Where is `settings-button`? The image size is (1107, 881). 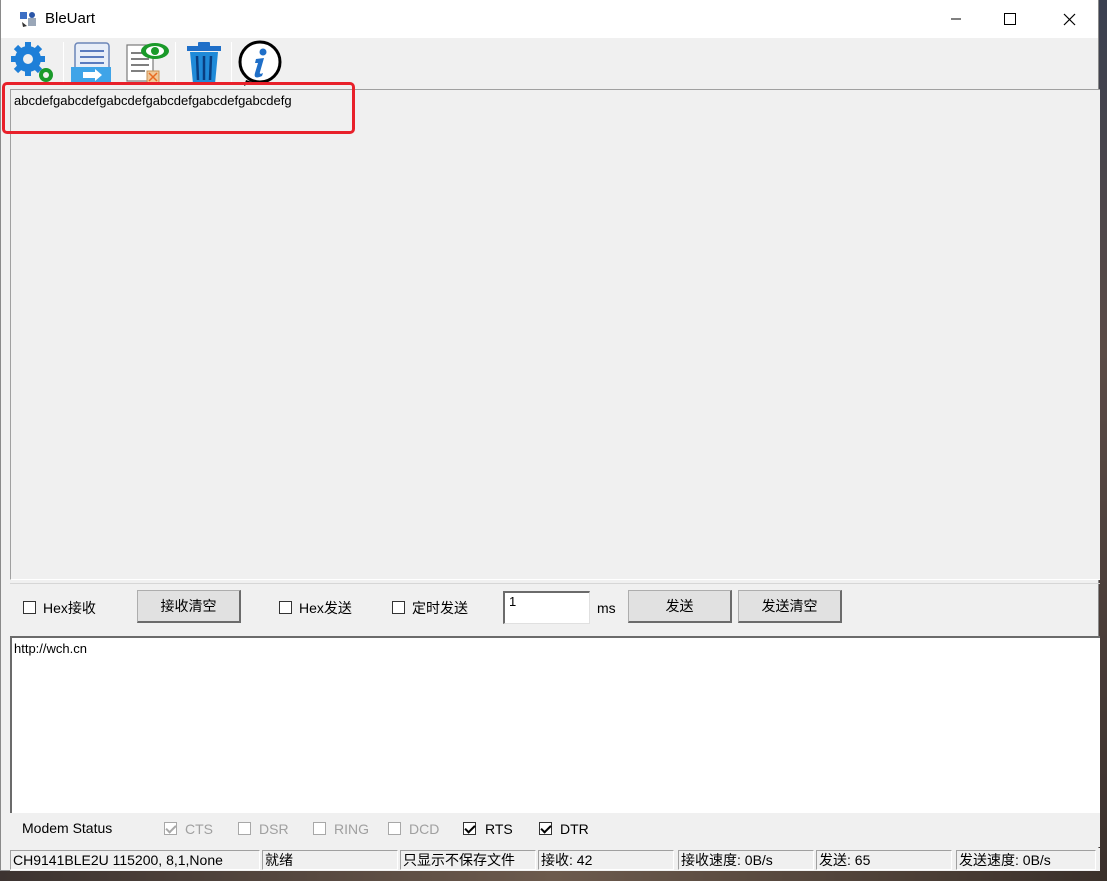 settings-button is located at coordinates (34, 63).